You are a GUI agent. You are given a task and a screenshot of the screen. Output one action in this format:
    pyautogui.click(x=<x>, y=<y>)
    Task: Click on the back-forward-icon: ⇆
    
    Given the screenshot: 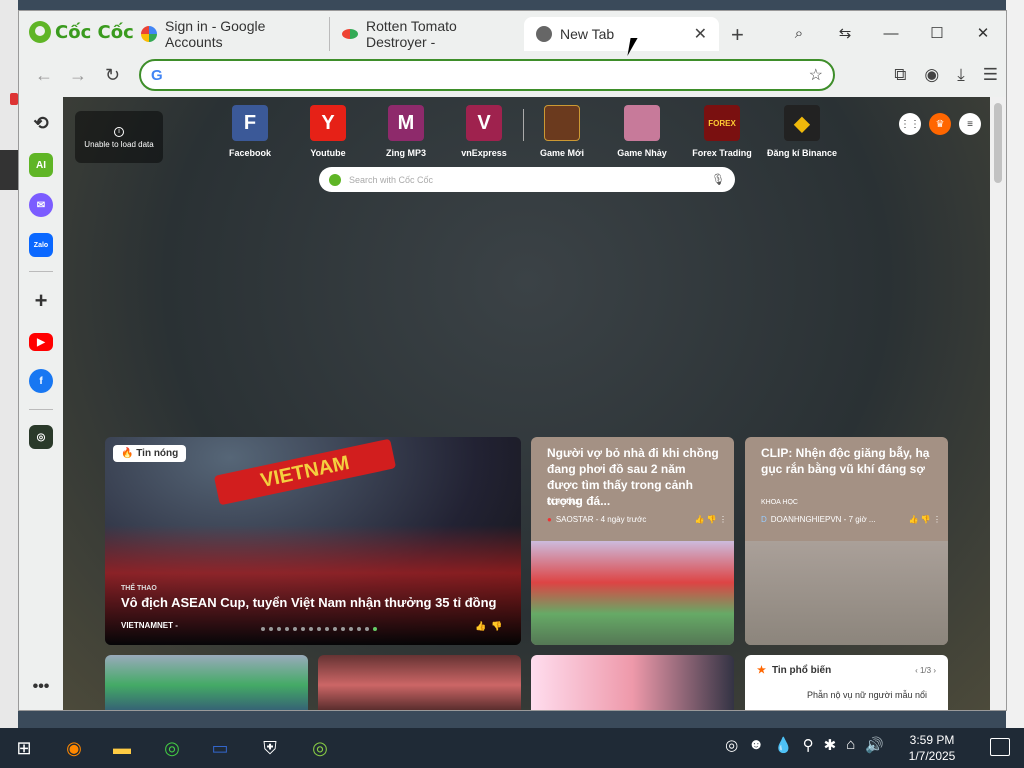 What is the action you would take?
    pyautogui.click(x=845, y=33)
    